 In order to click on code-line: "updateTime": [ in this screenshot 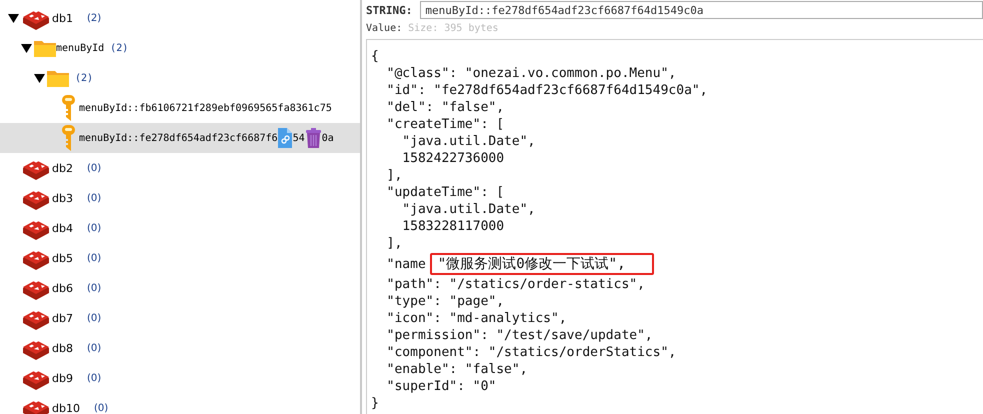, I will do `click(445, 192)`.